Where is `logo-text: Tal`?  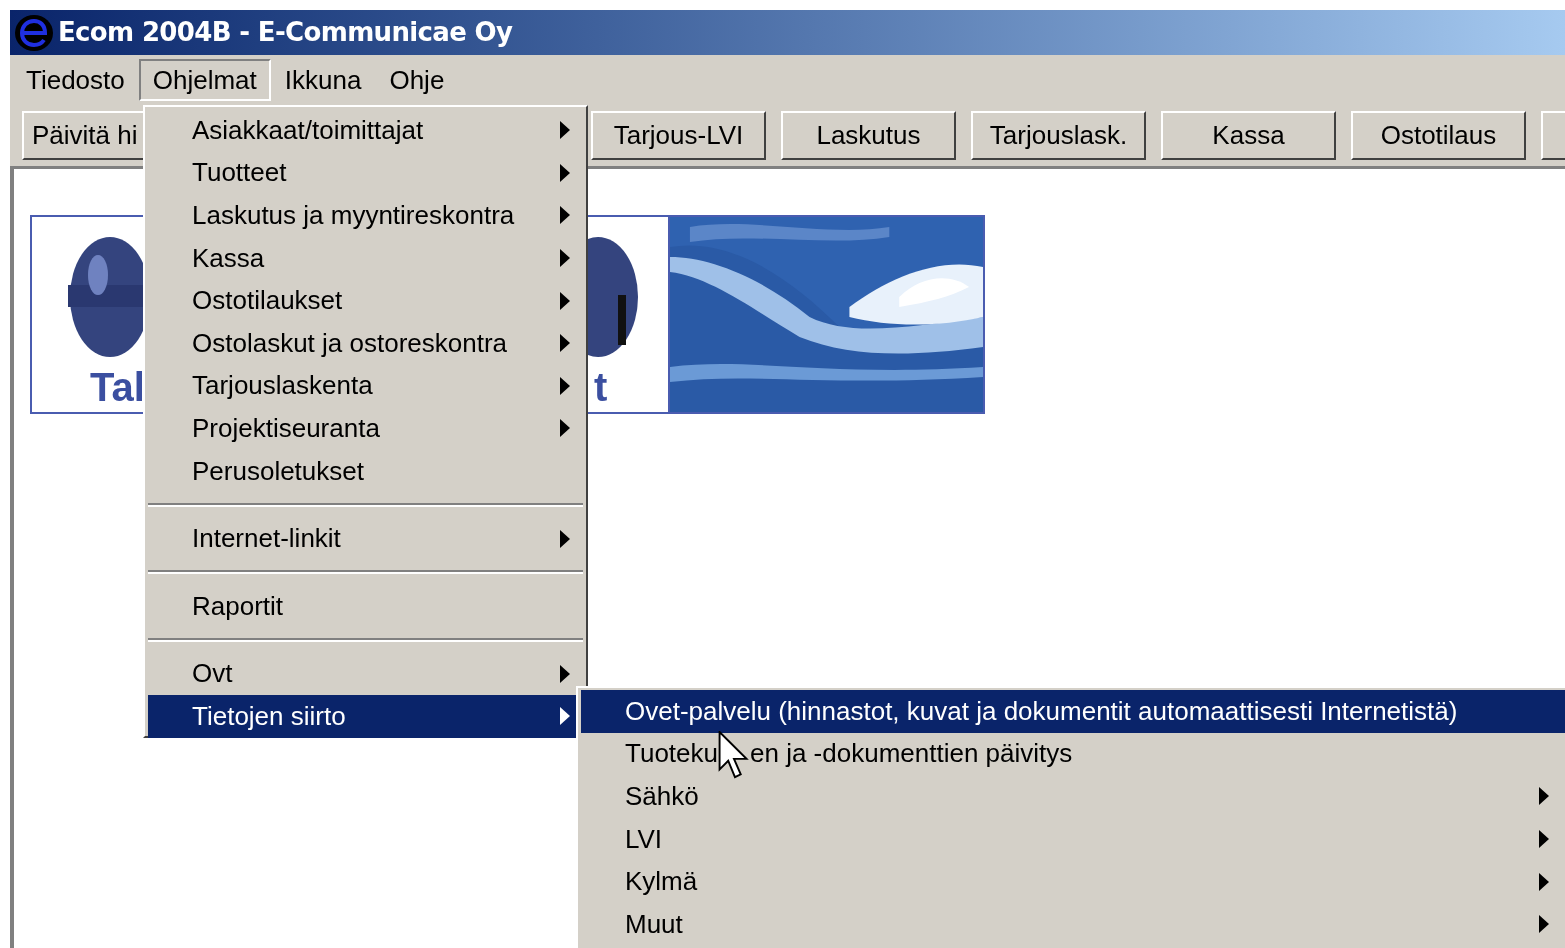 logo-text: Tal is located at coordinates (117, 387).